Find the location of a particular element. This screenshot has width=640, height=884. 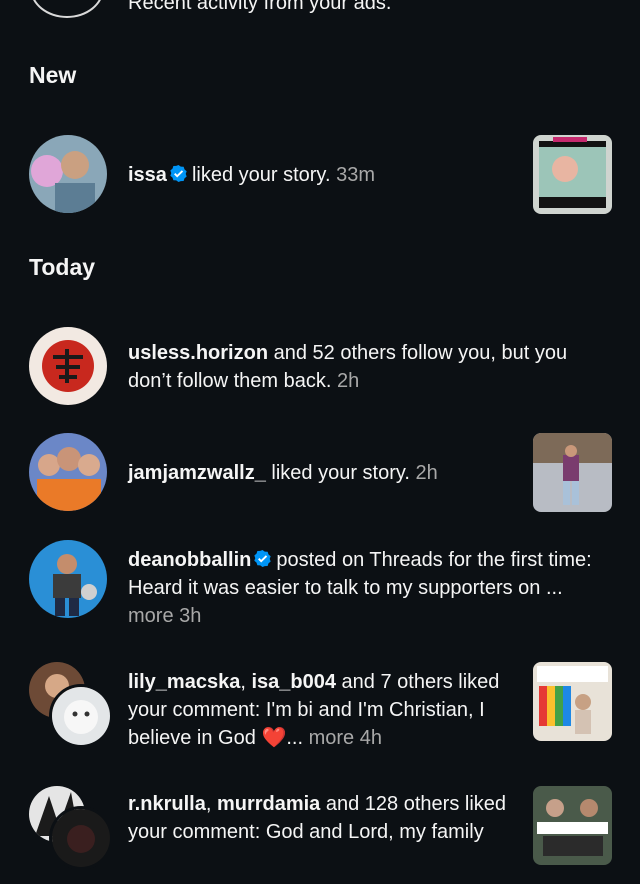

activity-row: issa liked your story. 33m is located at coordinates (320, 175).